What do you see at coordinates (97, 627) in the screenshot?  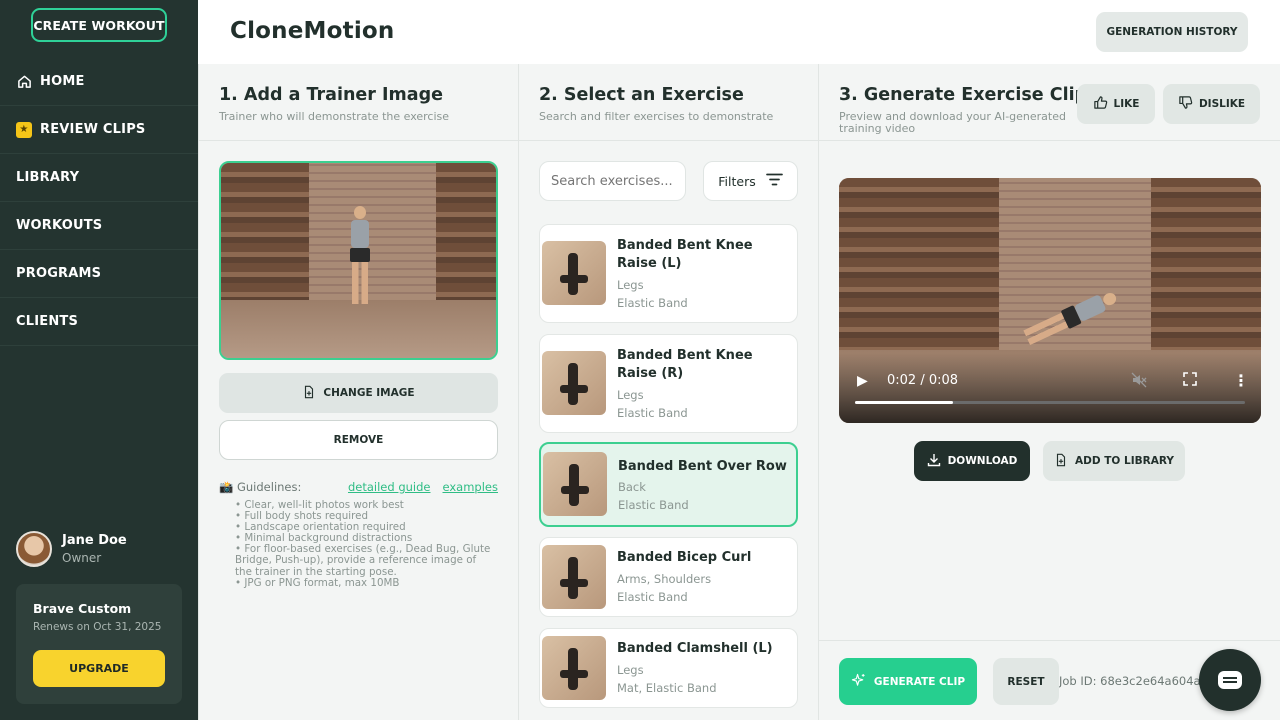 I see `plan-renewal: Renews on Oct 31, 2025` at bounding box center [97, 627].